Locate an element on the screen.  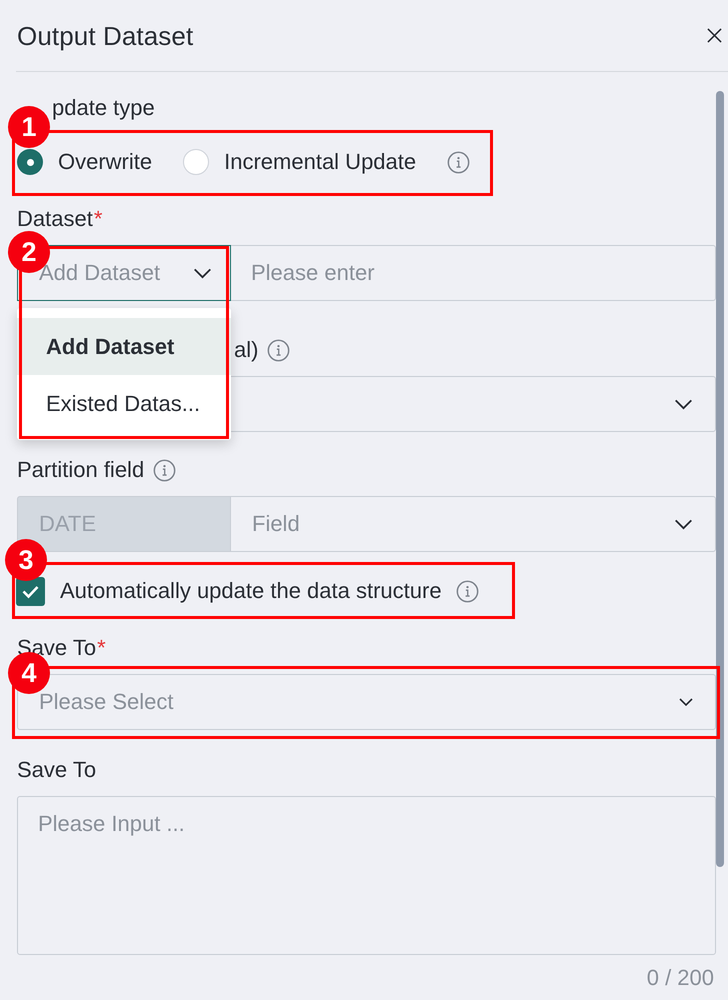
checkbox is located at coordinates (30, 591).